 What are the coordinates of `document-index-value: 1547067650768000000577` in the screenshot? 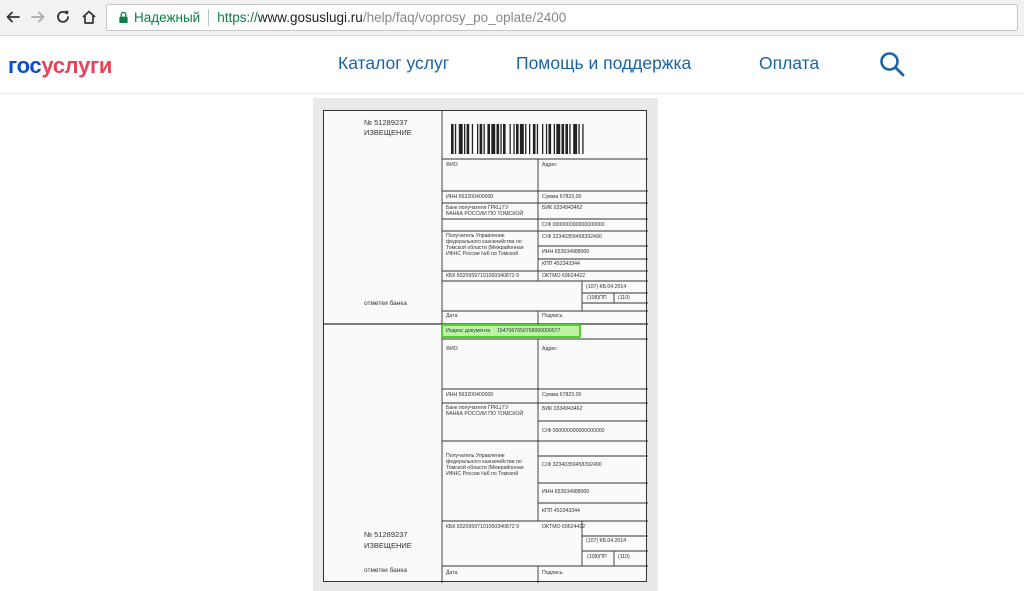 It's located at (529, 331).